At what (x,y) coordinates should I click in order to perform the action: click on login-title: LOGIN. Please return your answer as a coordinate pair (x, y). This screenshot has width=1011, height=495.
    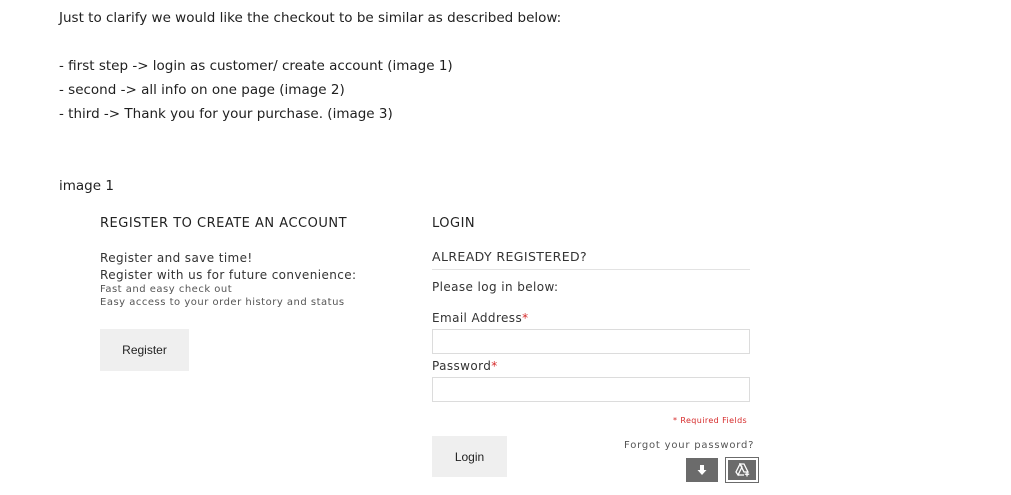
    Looking at the image, I should click on (454, 223).